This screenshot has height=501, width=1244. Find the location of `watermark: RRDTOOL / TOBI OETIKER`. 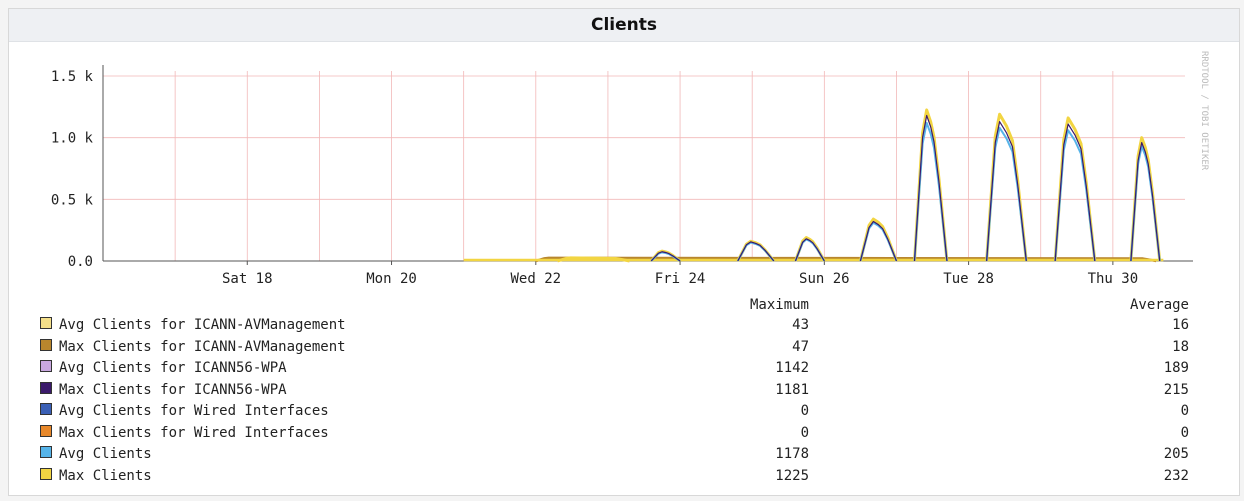

watermark: RRDTOOL / TOBI OETIKER is located at coordinates (1204, 111).